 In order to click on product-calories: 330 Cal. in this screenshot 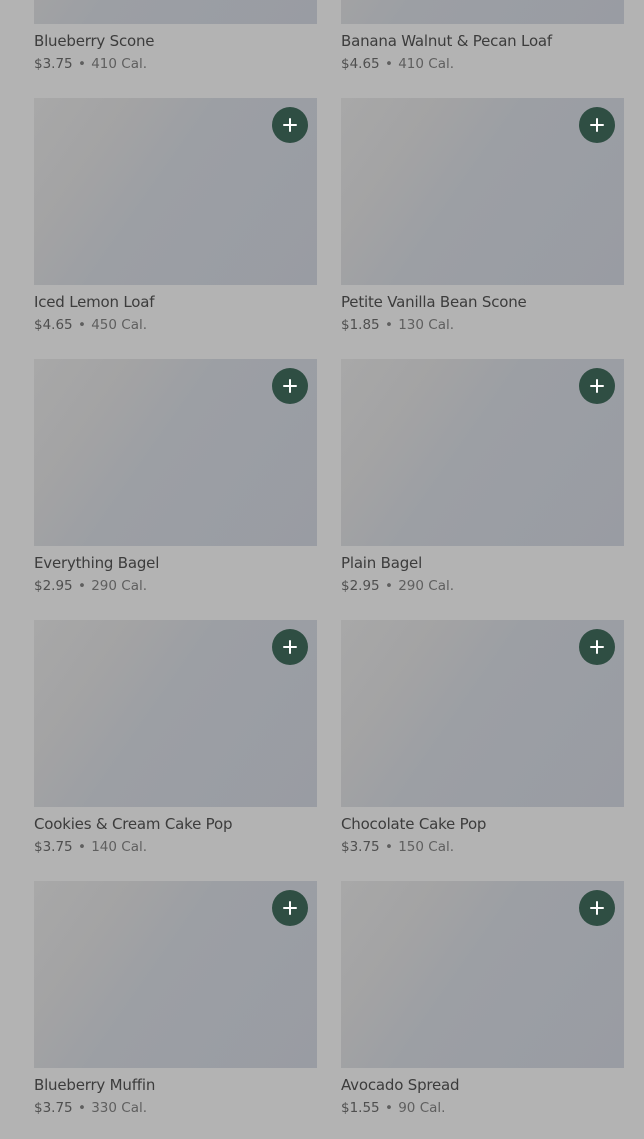, I will do `click(119, 1108)`.